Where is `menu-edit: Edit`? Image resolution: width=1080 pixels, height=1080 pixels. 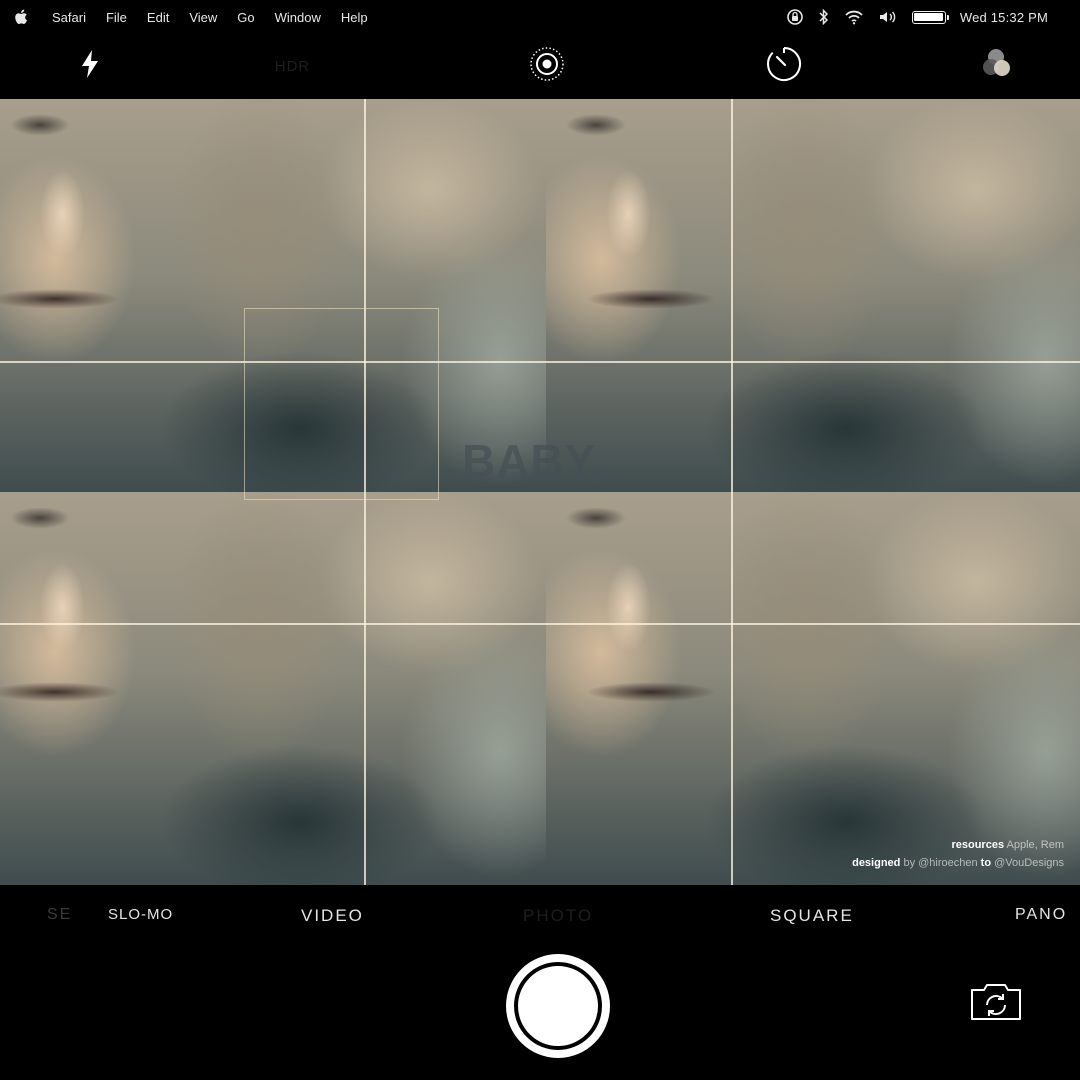 menu-edit: Edit is located at coordinates (158, 17).